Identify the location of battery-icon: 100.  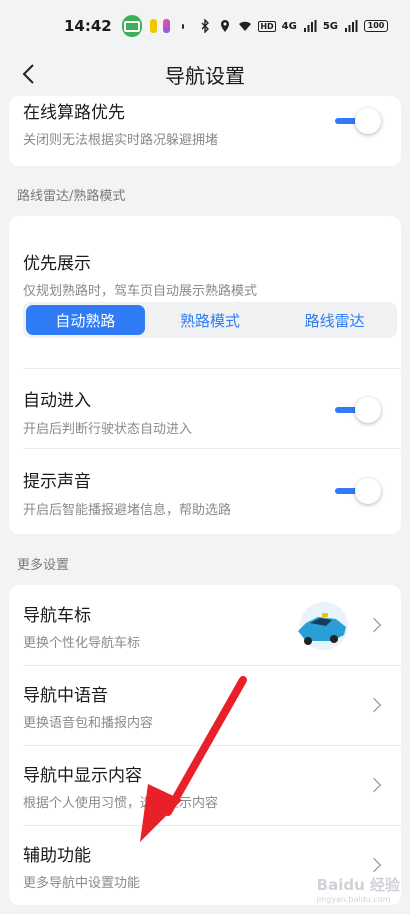
(376, 26).